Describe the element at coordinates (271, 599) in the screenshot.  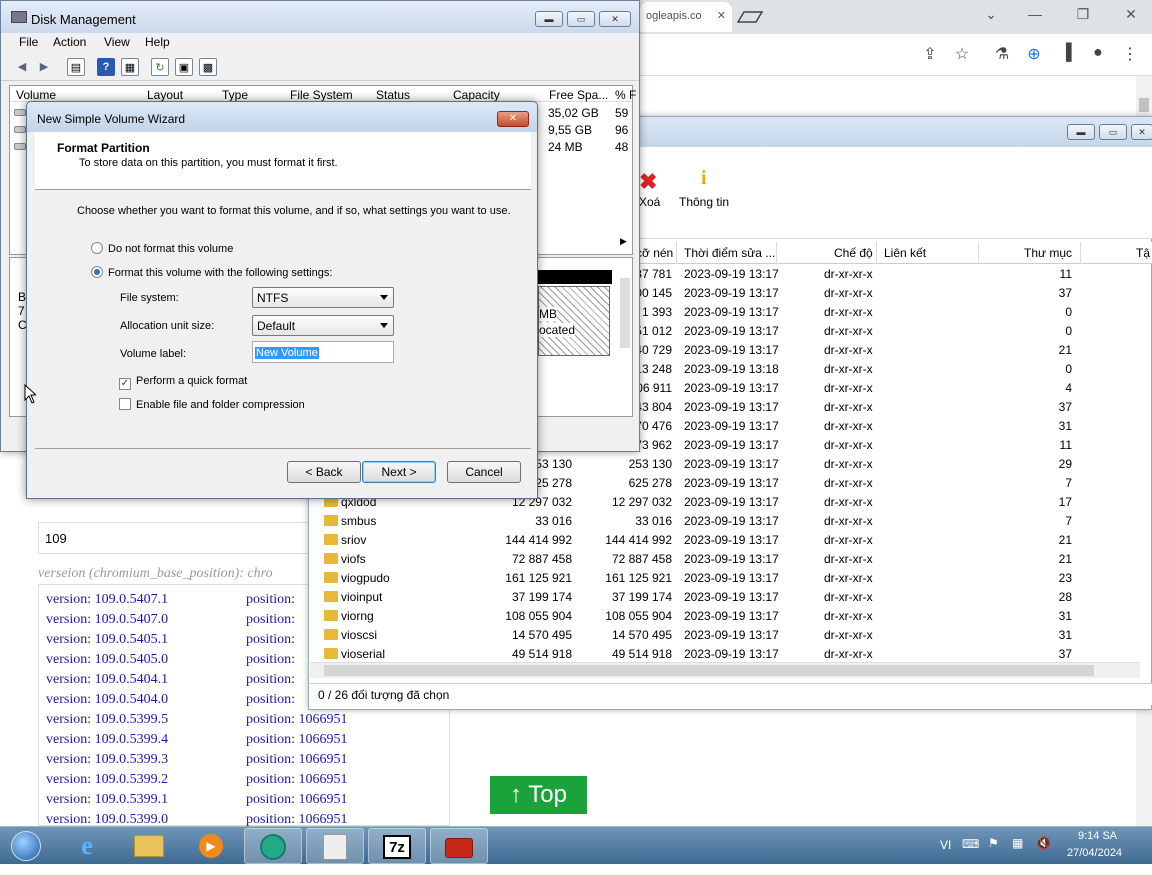
I see `position-text: position:` at that location.